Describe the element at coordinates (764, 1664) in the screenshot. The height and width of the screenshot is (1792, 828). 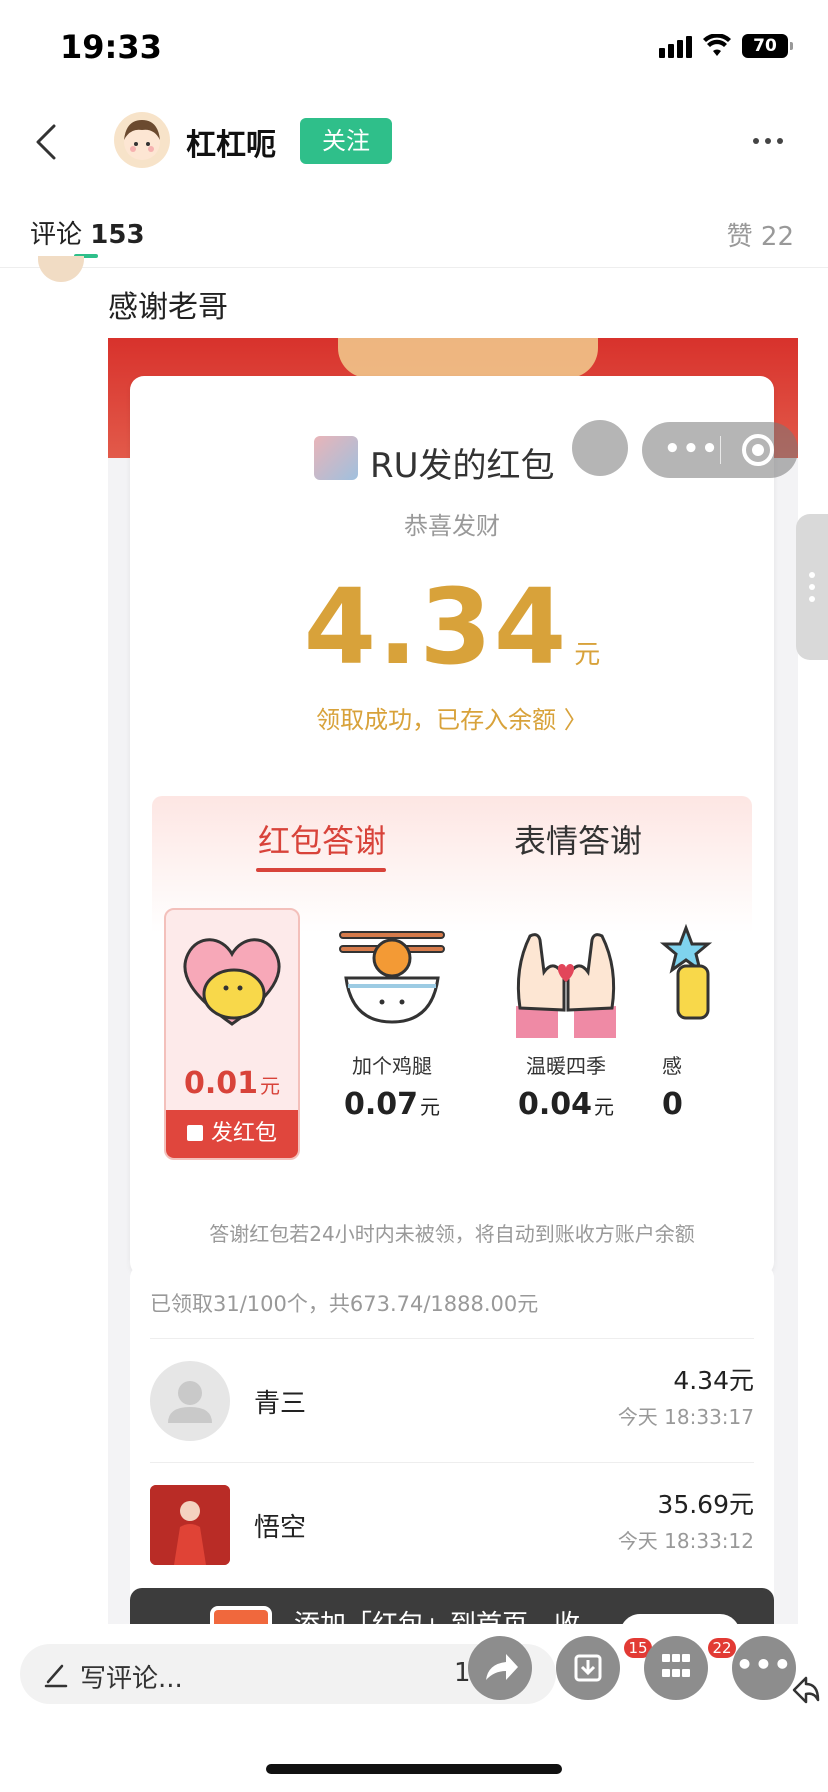
I see `more-dots-icon: •••` at that location.